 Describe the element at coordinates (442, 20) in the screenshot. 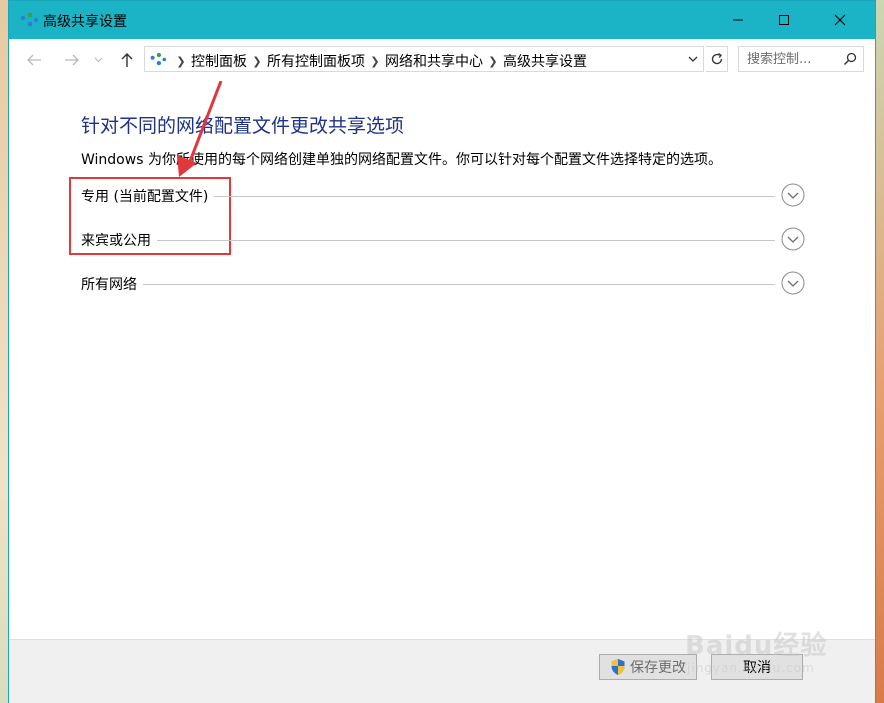

I see `title-bar: 高级共享设置` at that location.